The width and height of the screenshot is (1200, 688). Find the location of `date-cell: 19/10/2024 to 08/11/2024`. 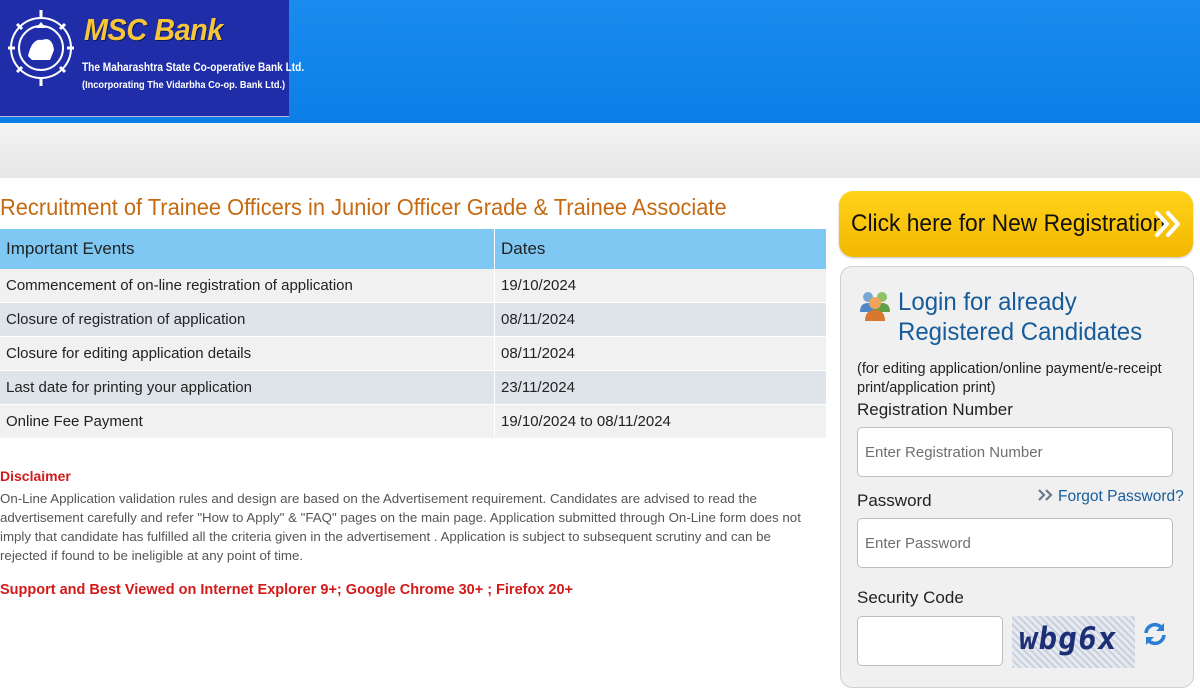

date-cell: 19/10/2024 to 08/11/2024 is located at coordinates (660, 421).